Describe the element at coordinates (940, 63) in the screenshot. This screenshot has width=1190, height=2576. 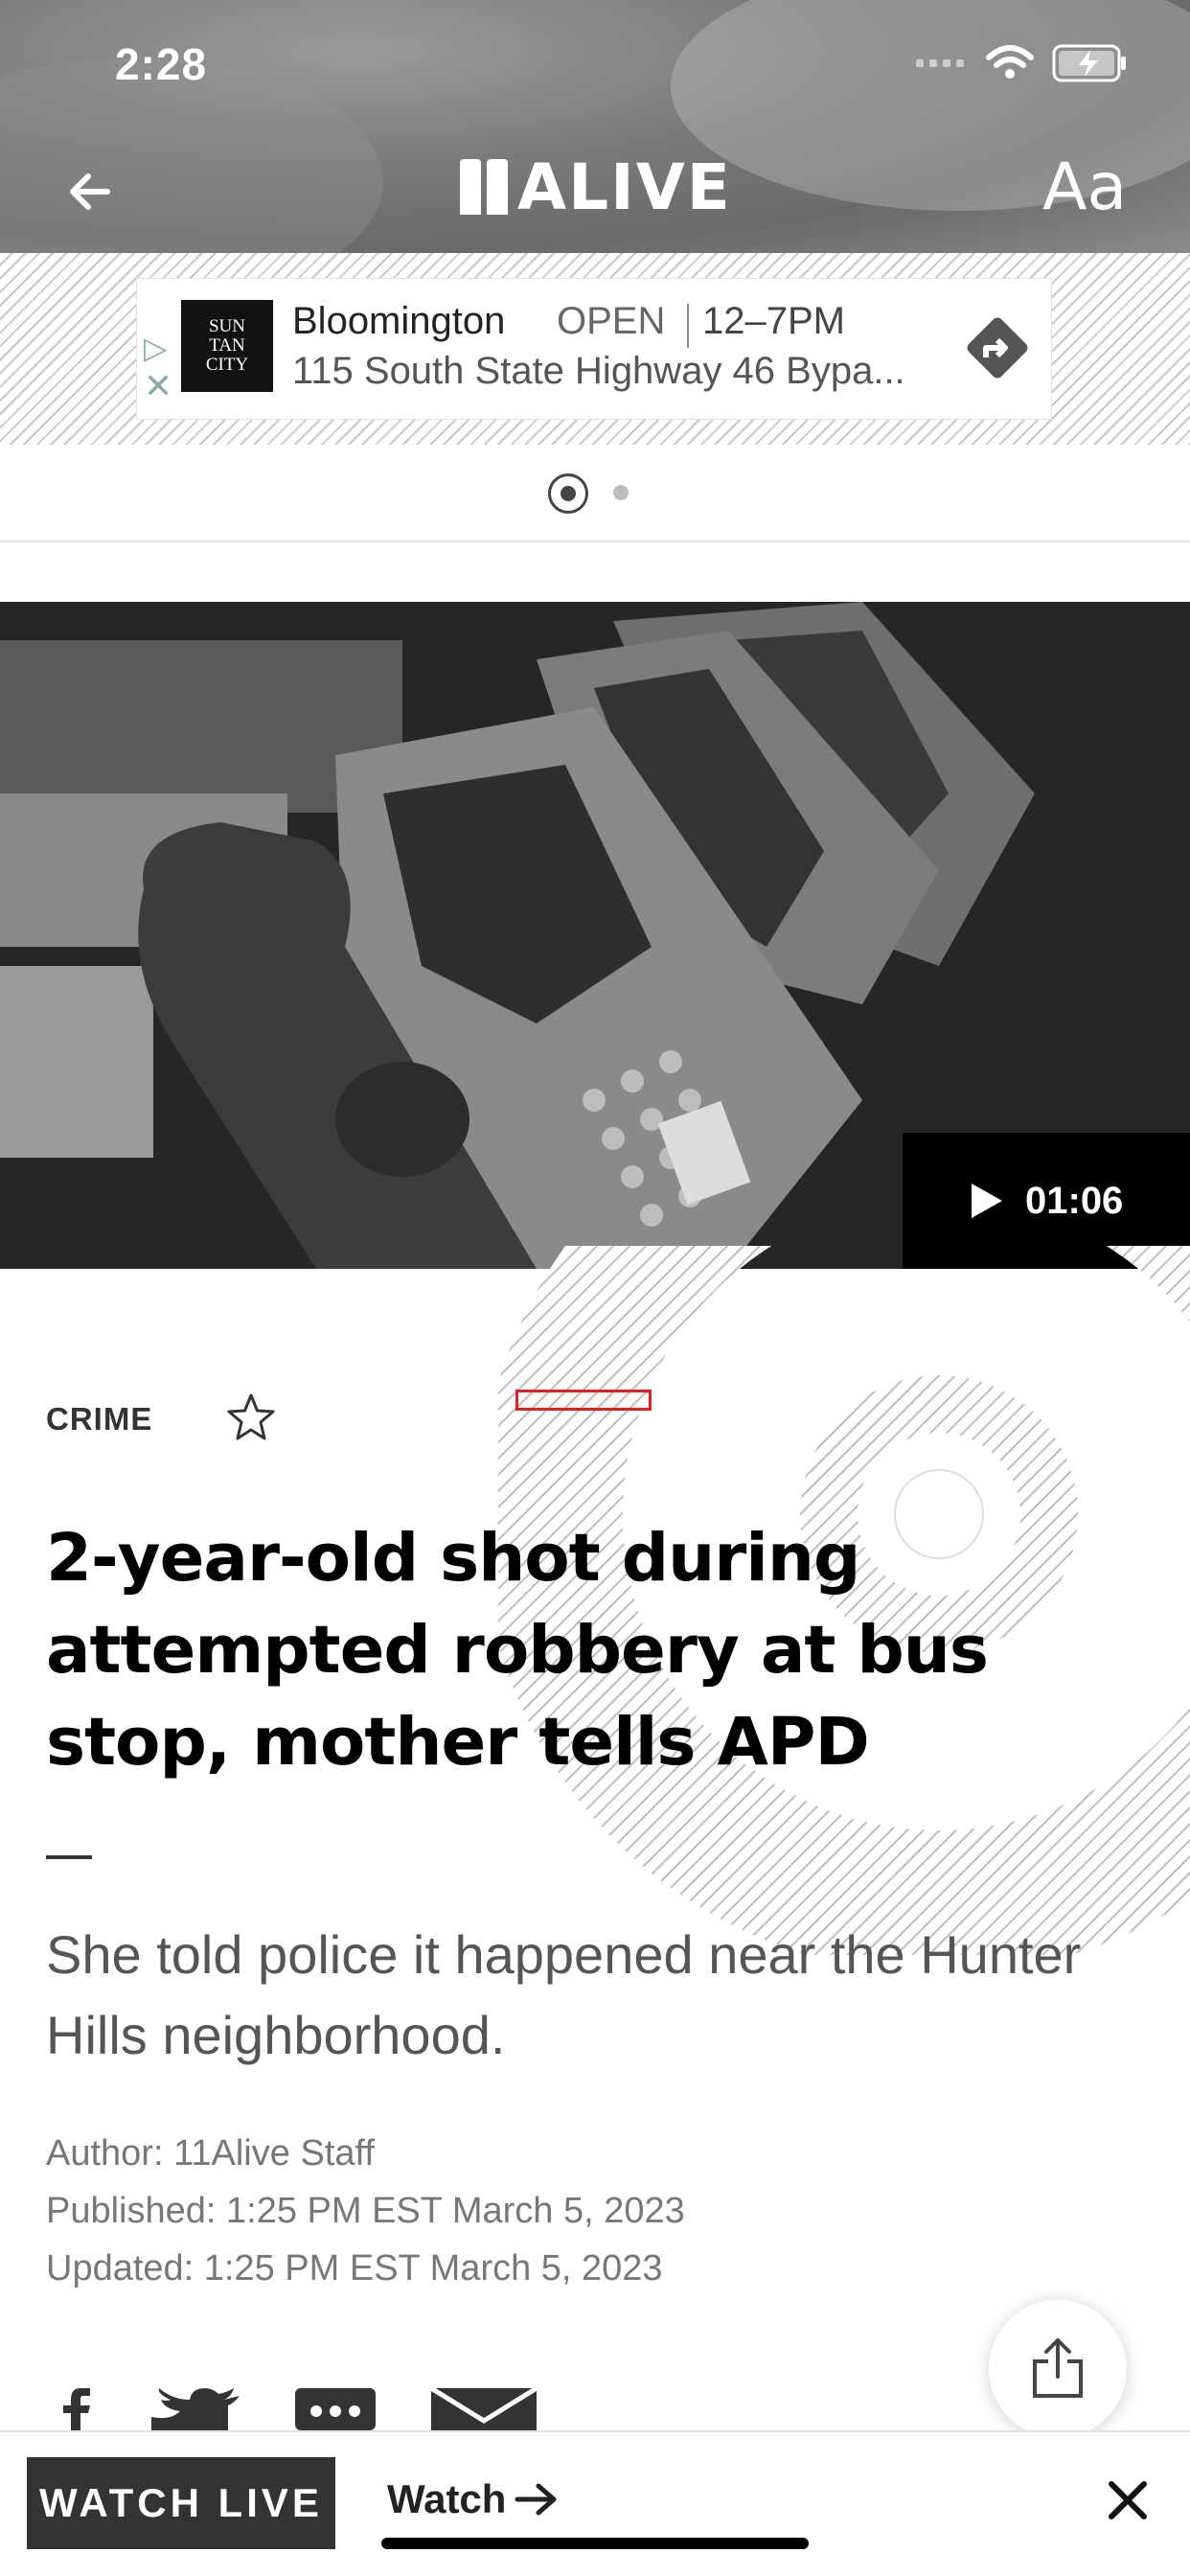
I see `cellular-signal-icon` at that location.